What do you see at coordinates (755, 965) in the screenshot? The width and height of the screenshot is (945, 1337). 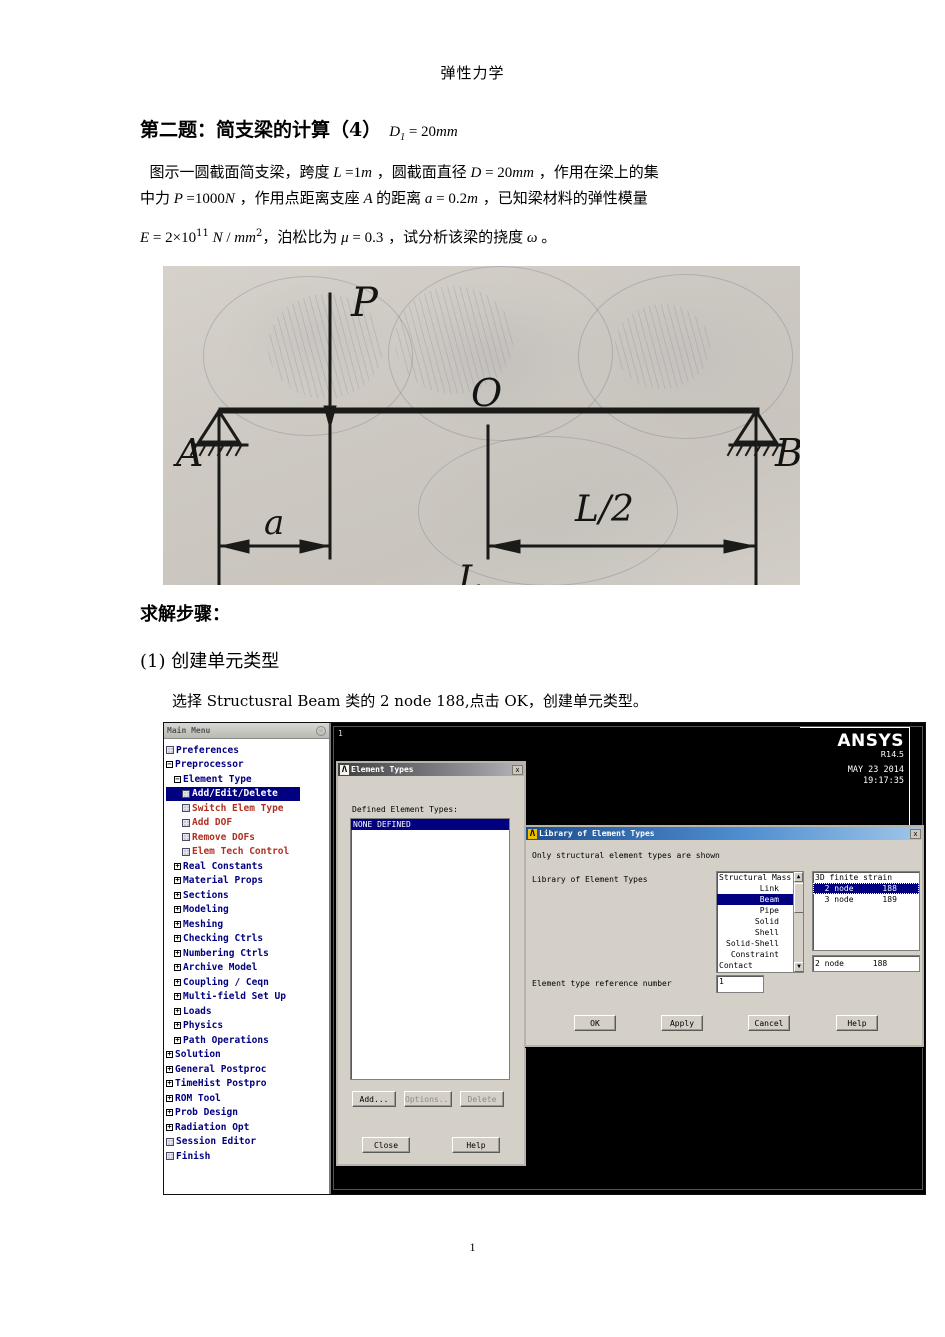 I see `category-list-item: Contact` at bounding box center [755, 965].